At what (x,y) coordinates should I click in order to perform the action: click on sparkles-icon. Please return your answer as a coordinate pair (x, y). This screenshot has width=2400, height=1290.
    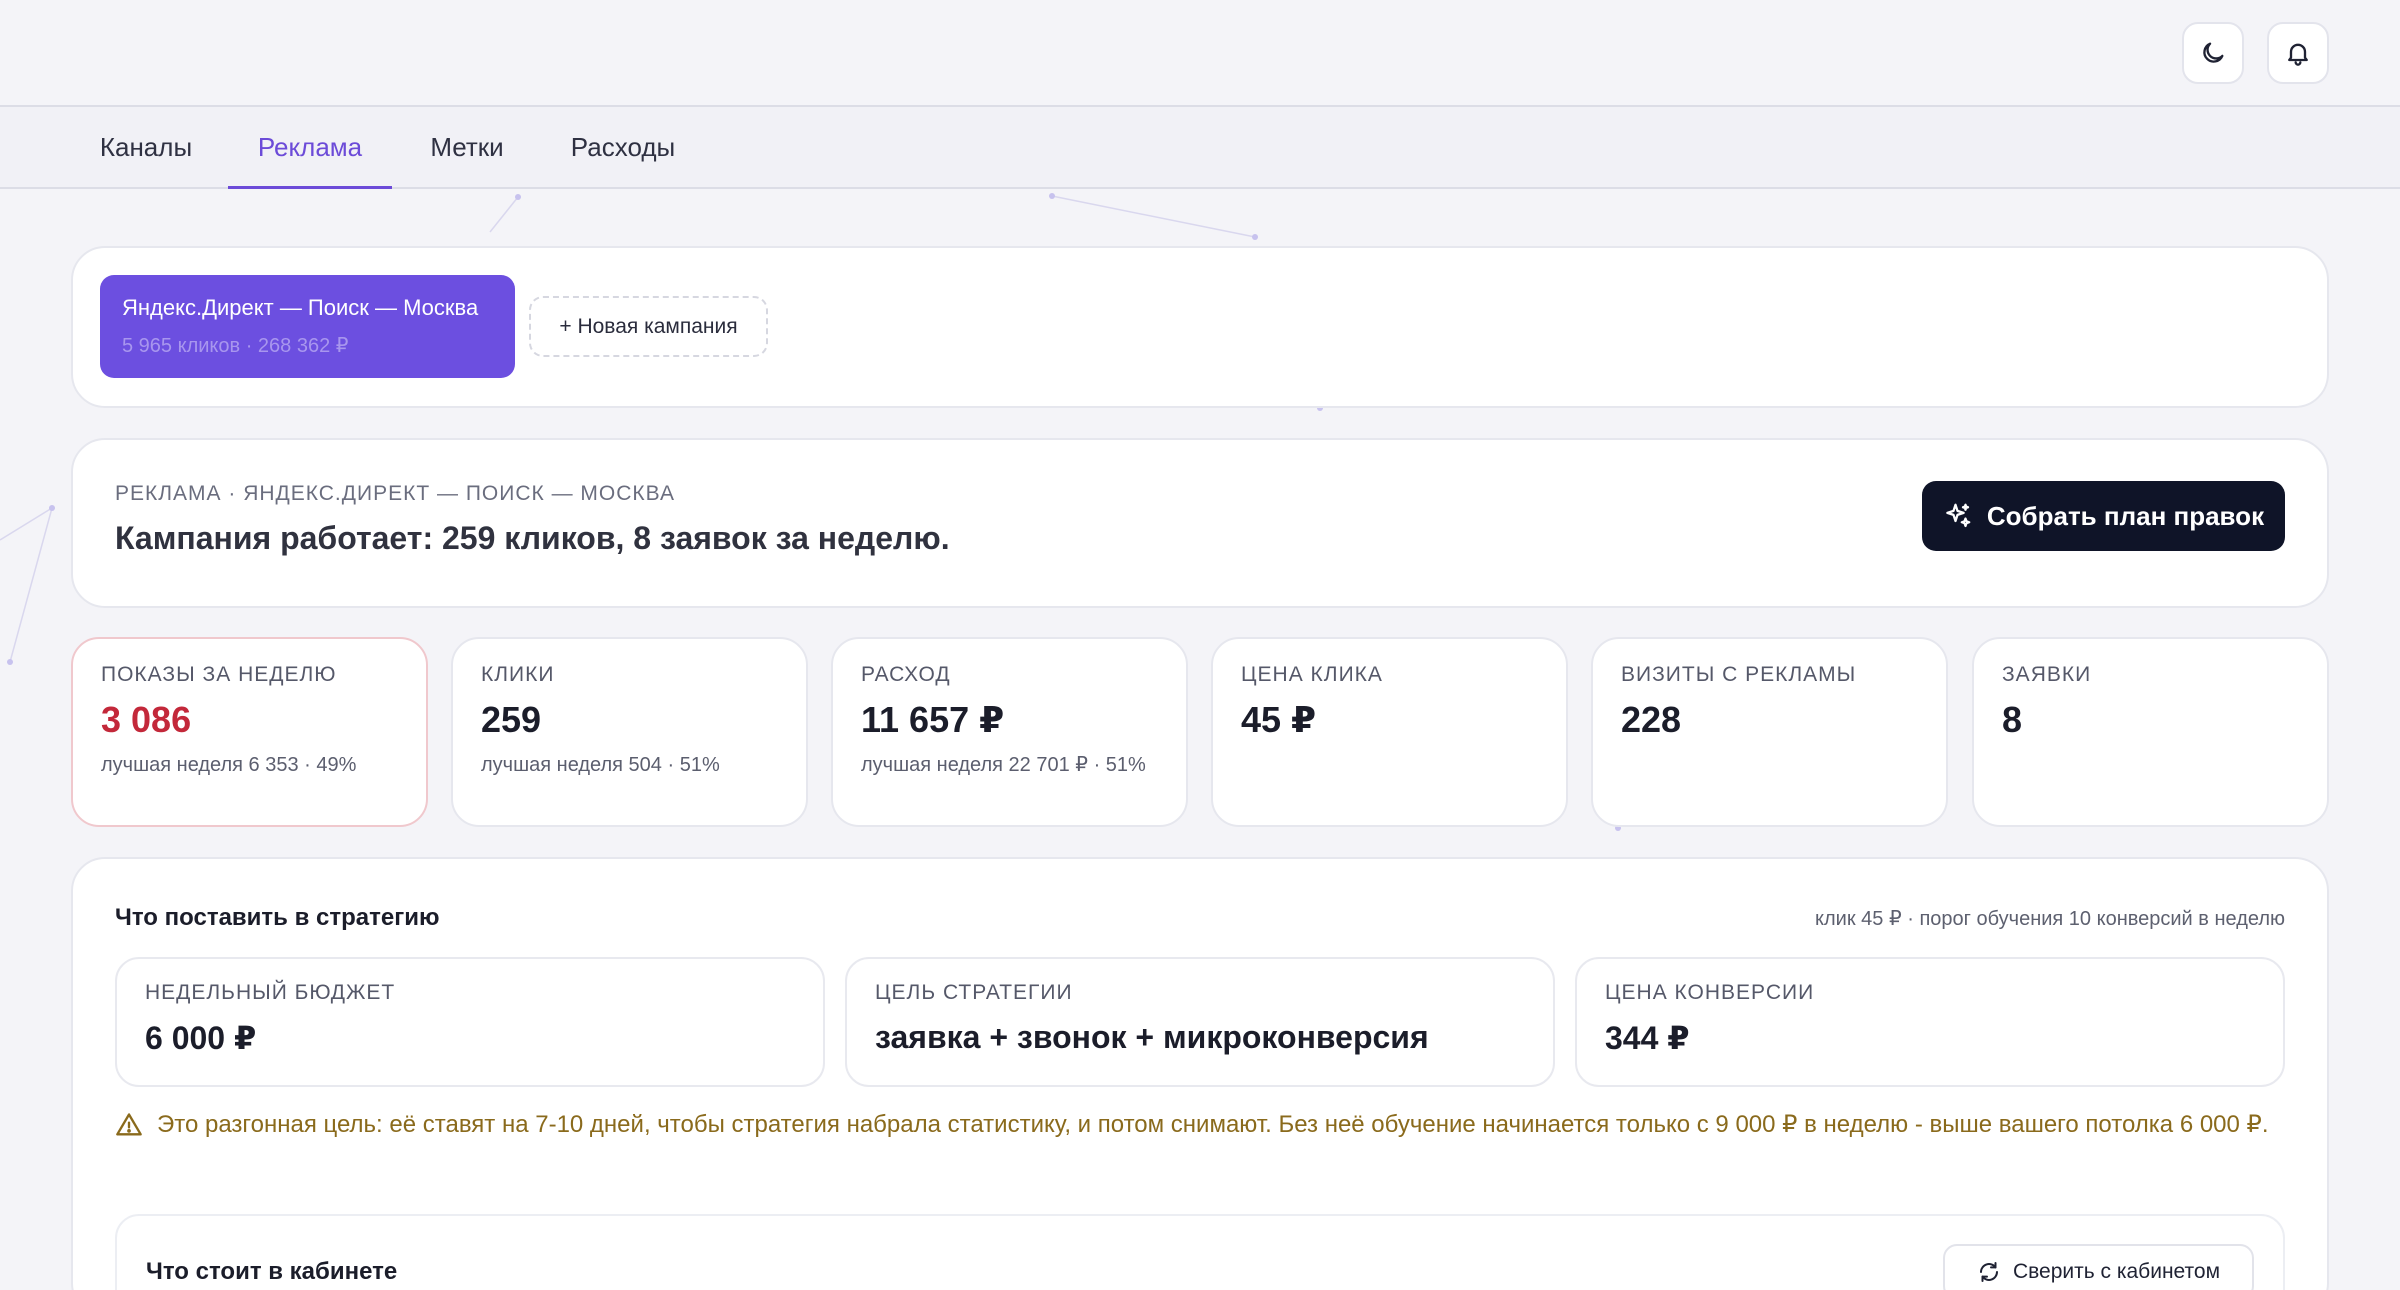
    Looking at the image, I should click on (1958, 515).